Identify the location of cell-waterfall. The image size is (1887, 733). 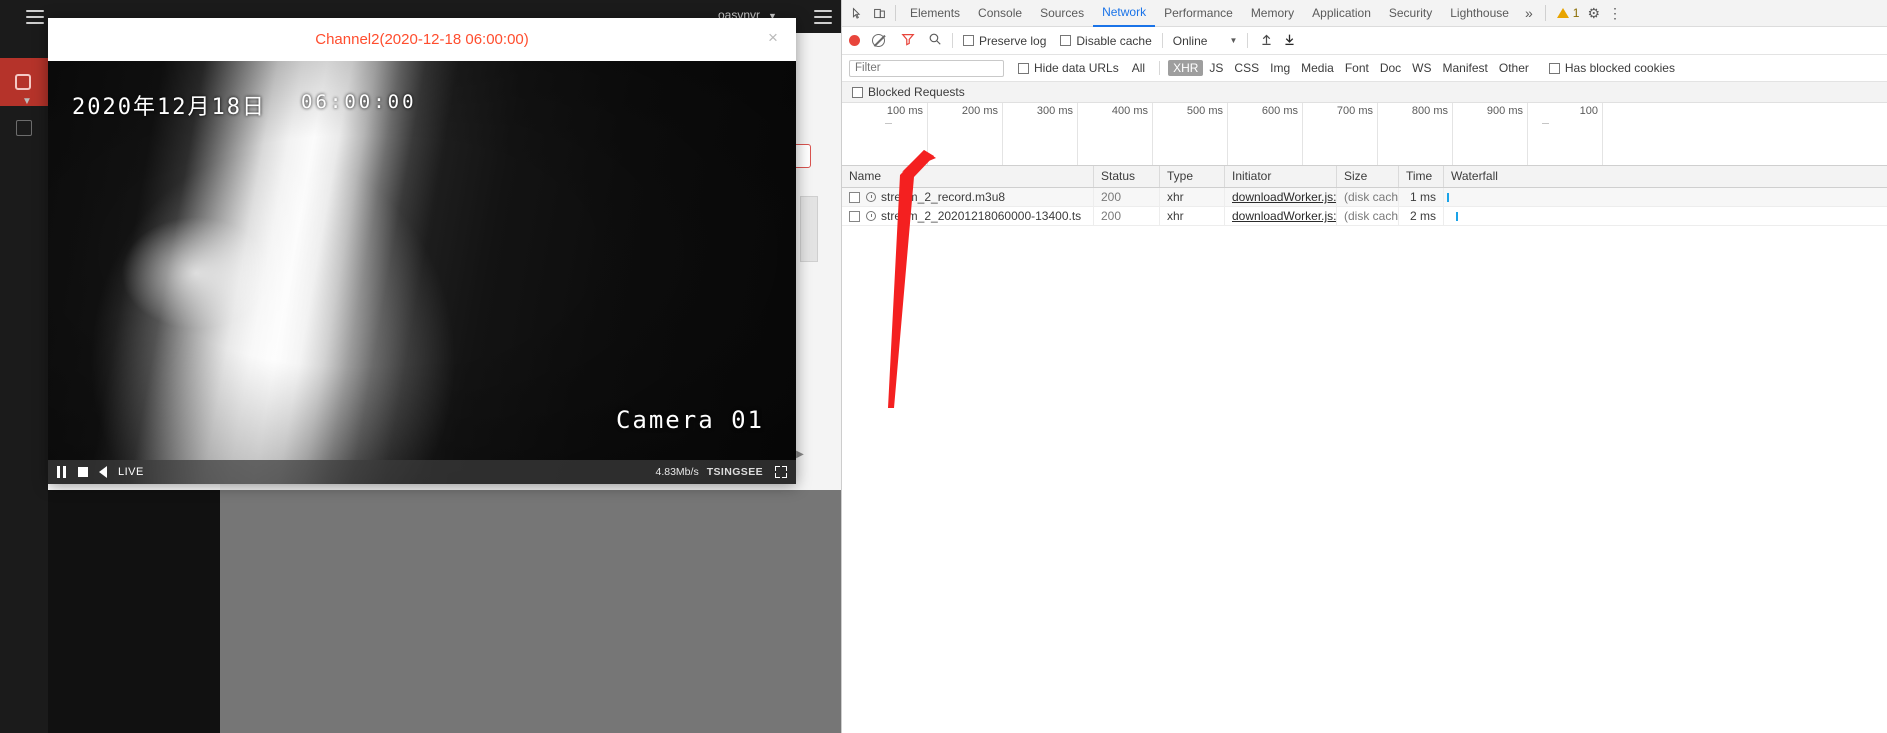
(1665, 197).